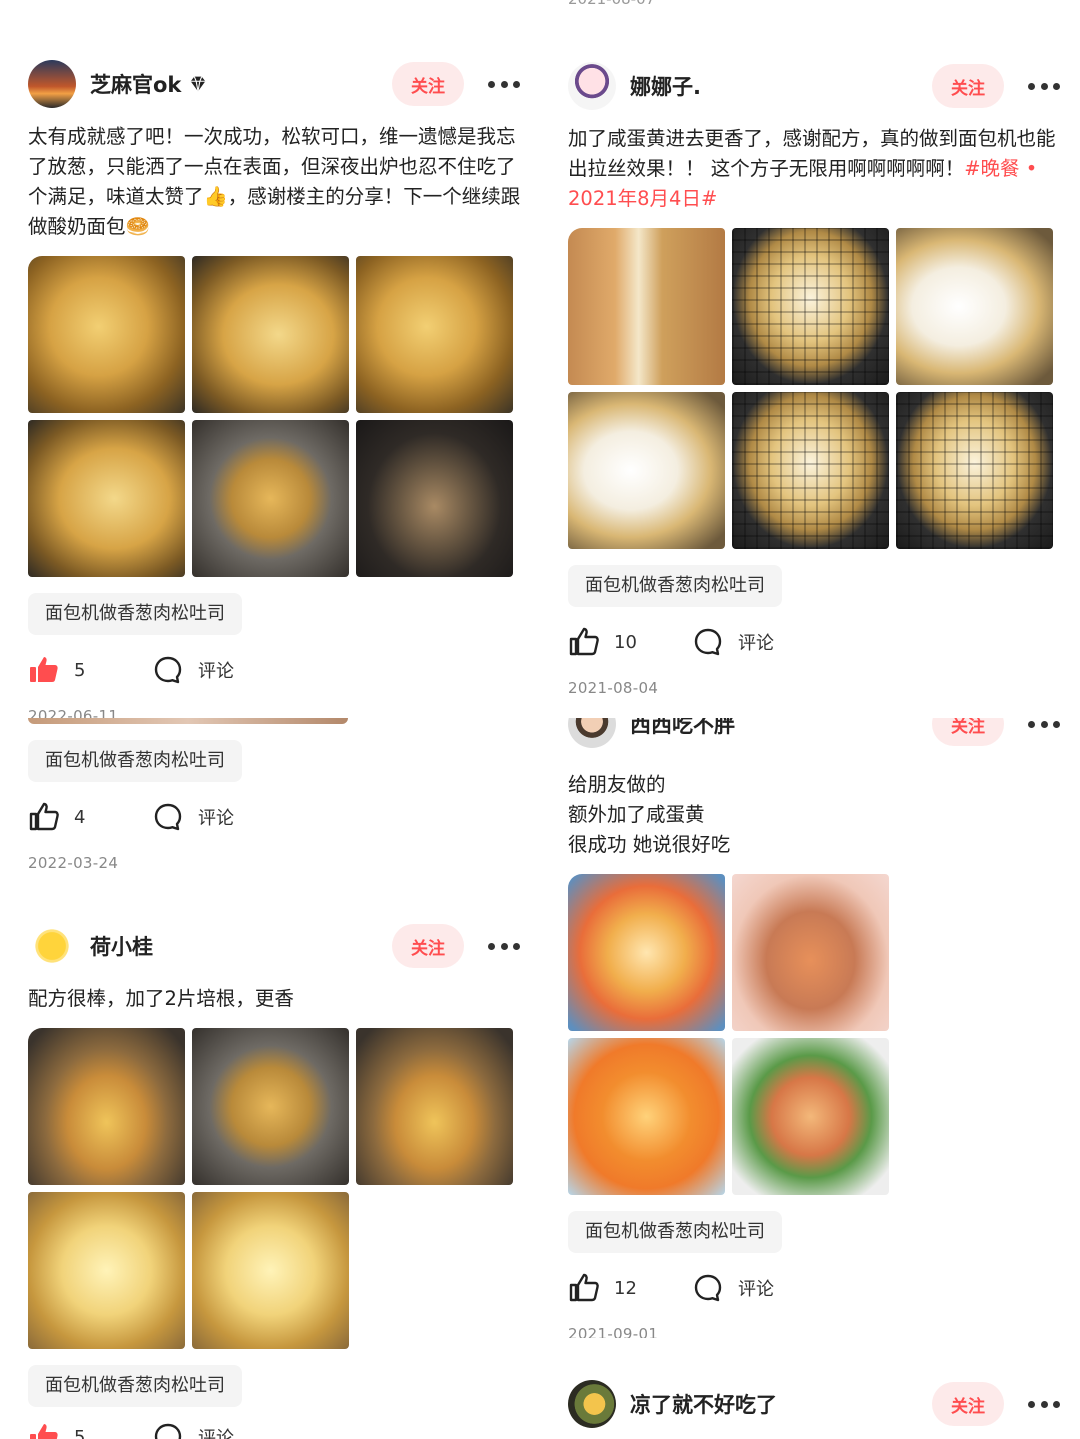  What do you see at coordinates (161, 998) in the screenshot?
I see `post-text: 配方很棒，加了2片培根，更香` at bounding box center [161, 998].